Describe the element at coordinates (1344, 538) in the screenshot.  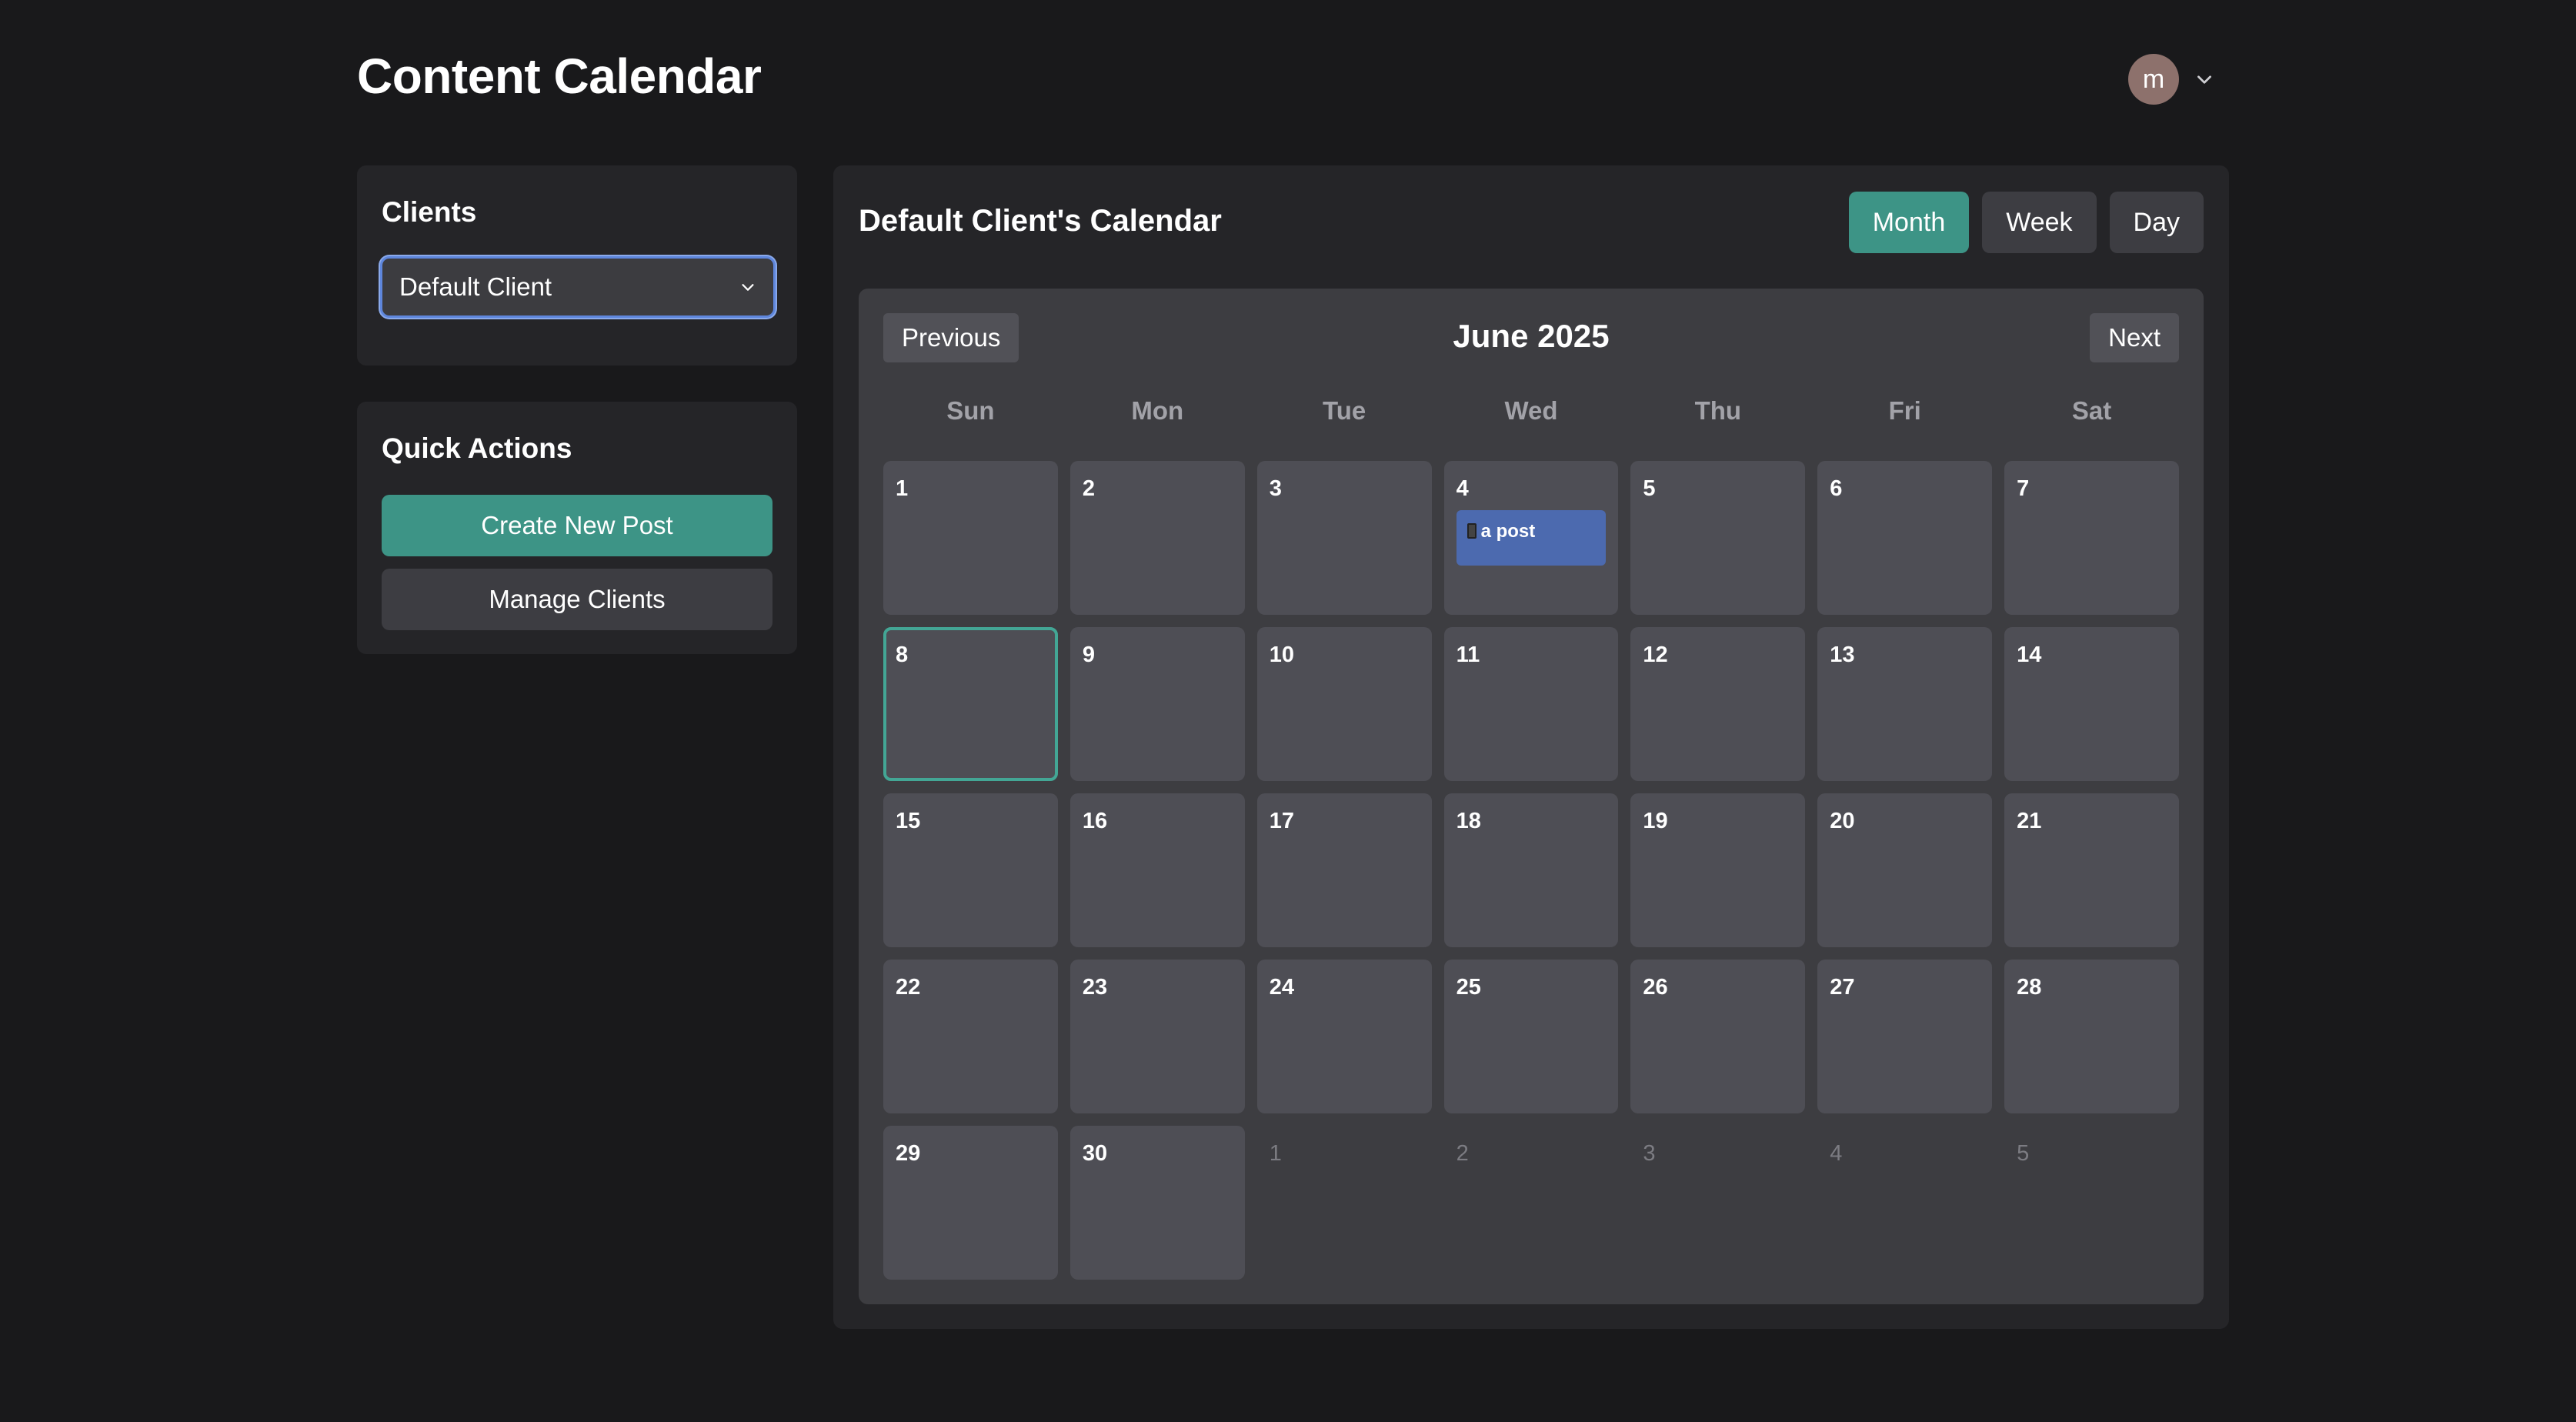
I see `day-cell: 3` at that location.